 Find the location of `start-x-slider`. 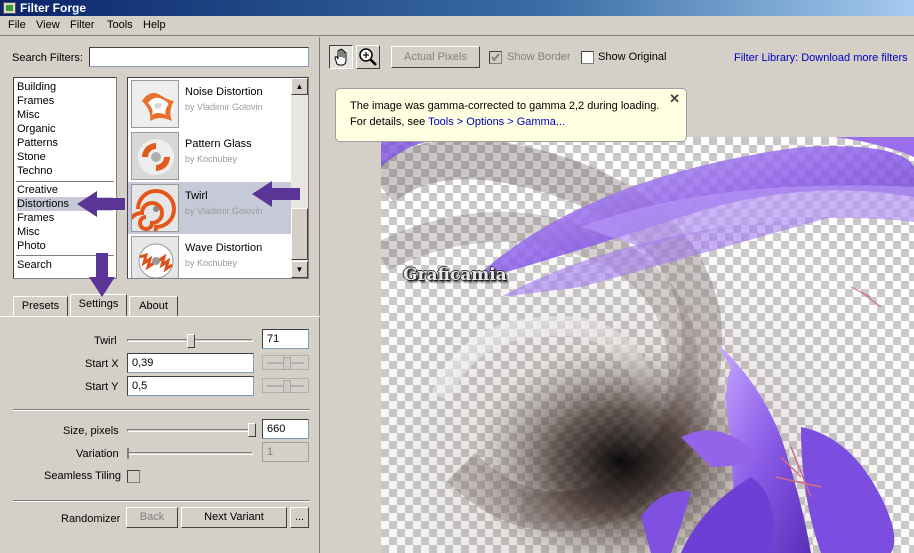

start-x-slider is located at coordinates (285, 362).